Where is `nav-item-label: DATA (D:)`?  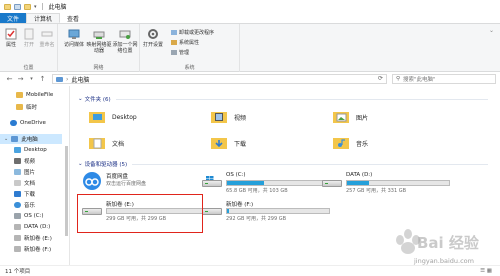
nav-item-label: DATA (D:) is located at coordinates (37, 227).